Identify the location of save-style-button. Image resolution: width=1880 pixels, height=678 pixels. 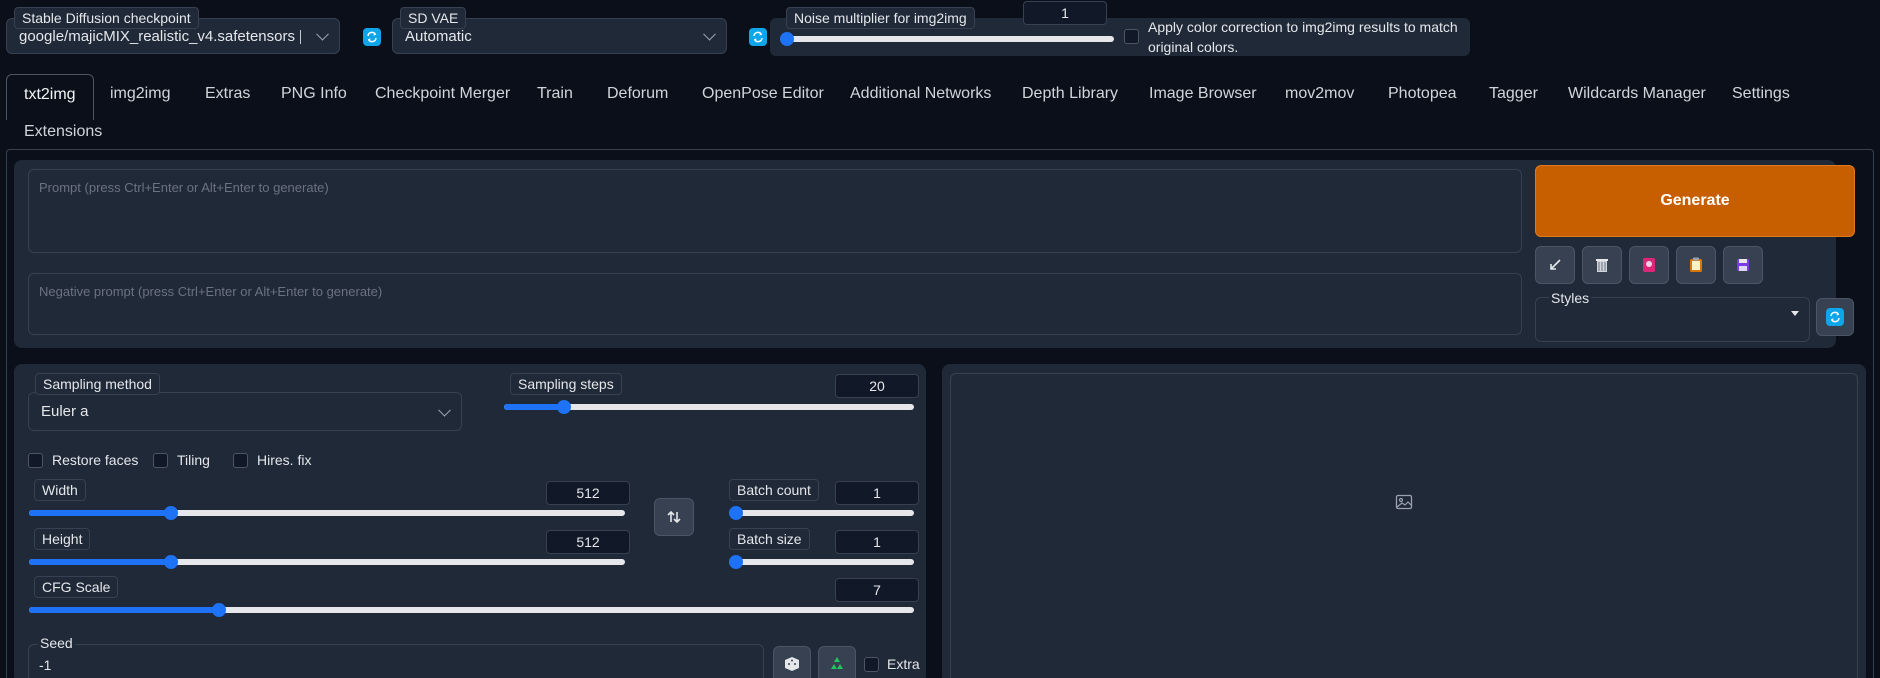
(1743, 265).